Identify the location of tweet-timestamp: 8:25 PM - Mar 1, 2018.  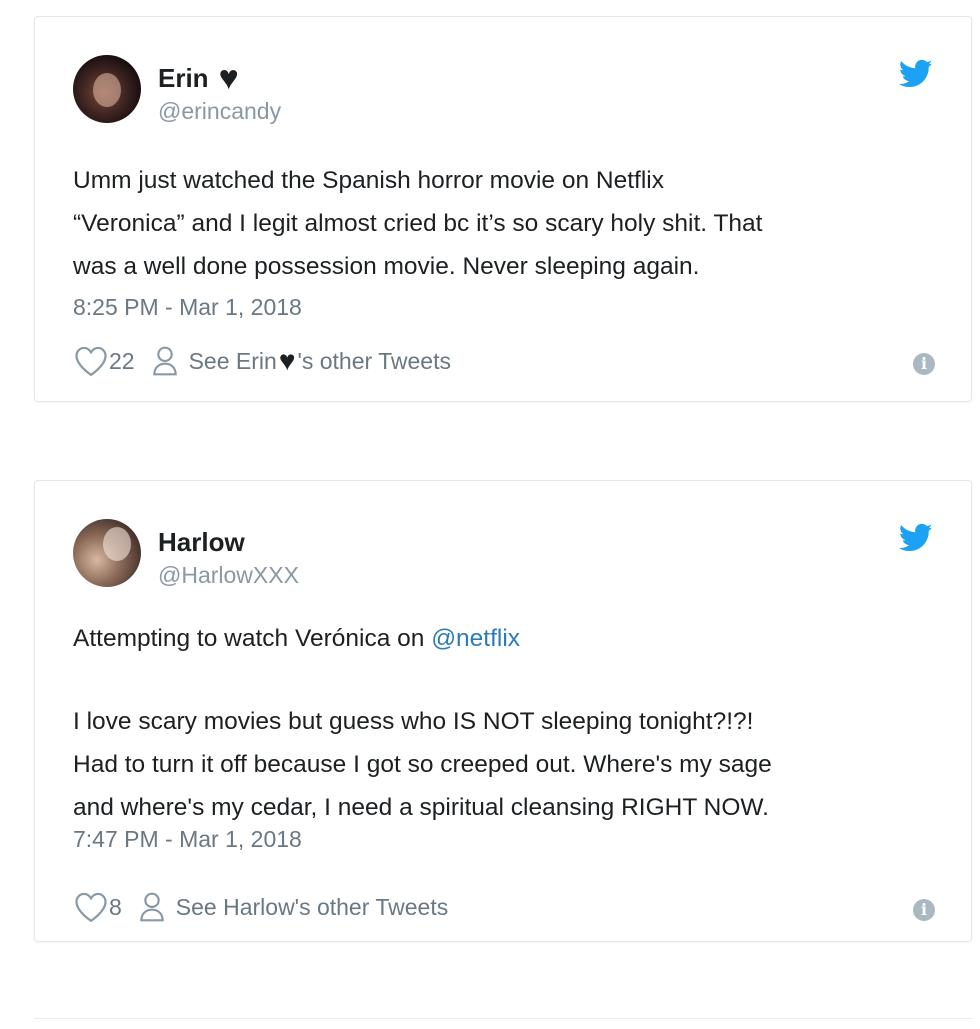
(187, 307).